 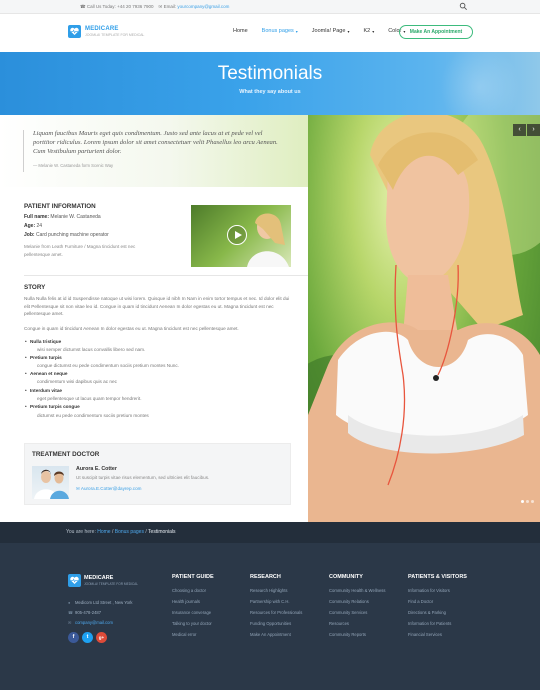 What do you see at coordinates (203, 6) in the screenshot?
I see `top-email-link: yourcompany@gmail.com` at bounding box center [203, 6].